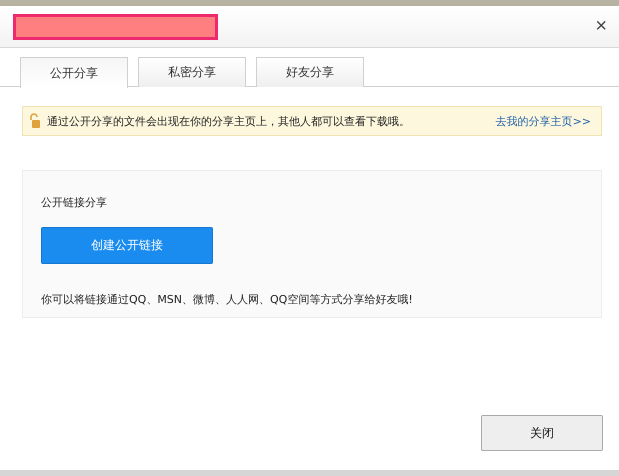 This screenshot has height=476, width=619. I want to click on hint-text: 你可以将链接通过QQ、MSN、微博、人人网、QQ空间等方式分享给好友哦!, so click(227, 299).